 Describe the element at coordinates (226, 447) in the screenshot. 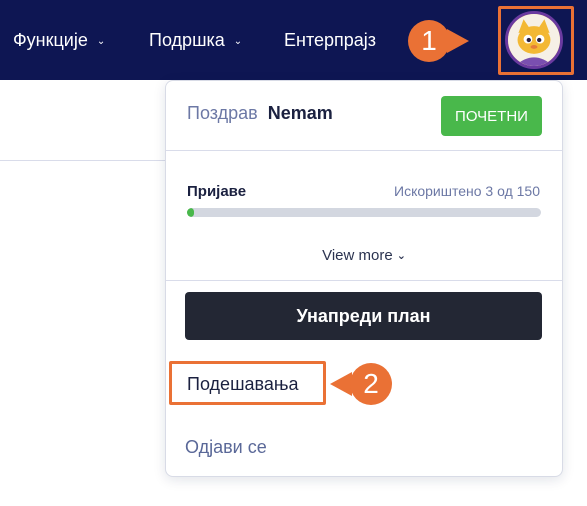

I see `logout-menu-item: Одјави се` at that location.